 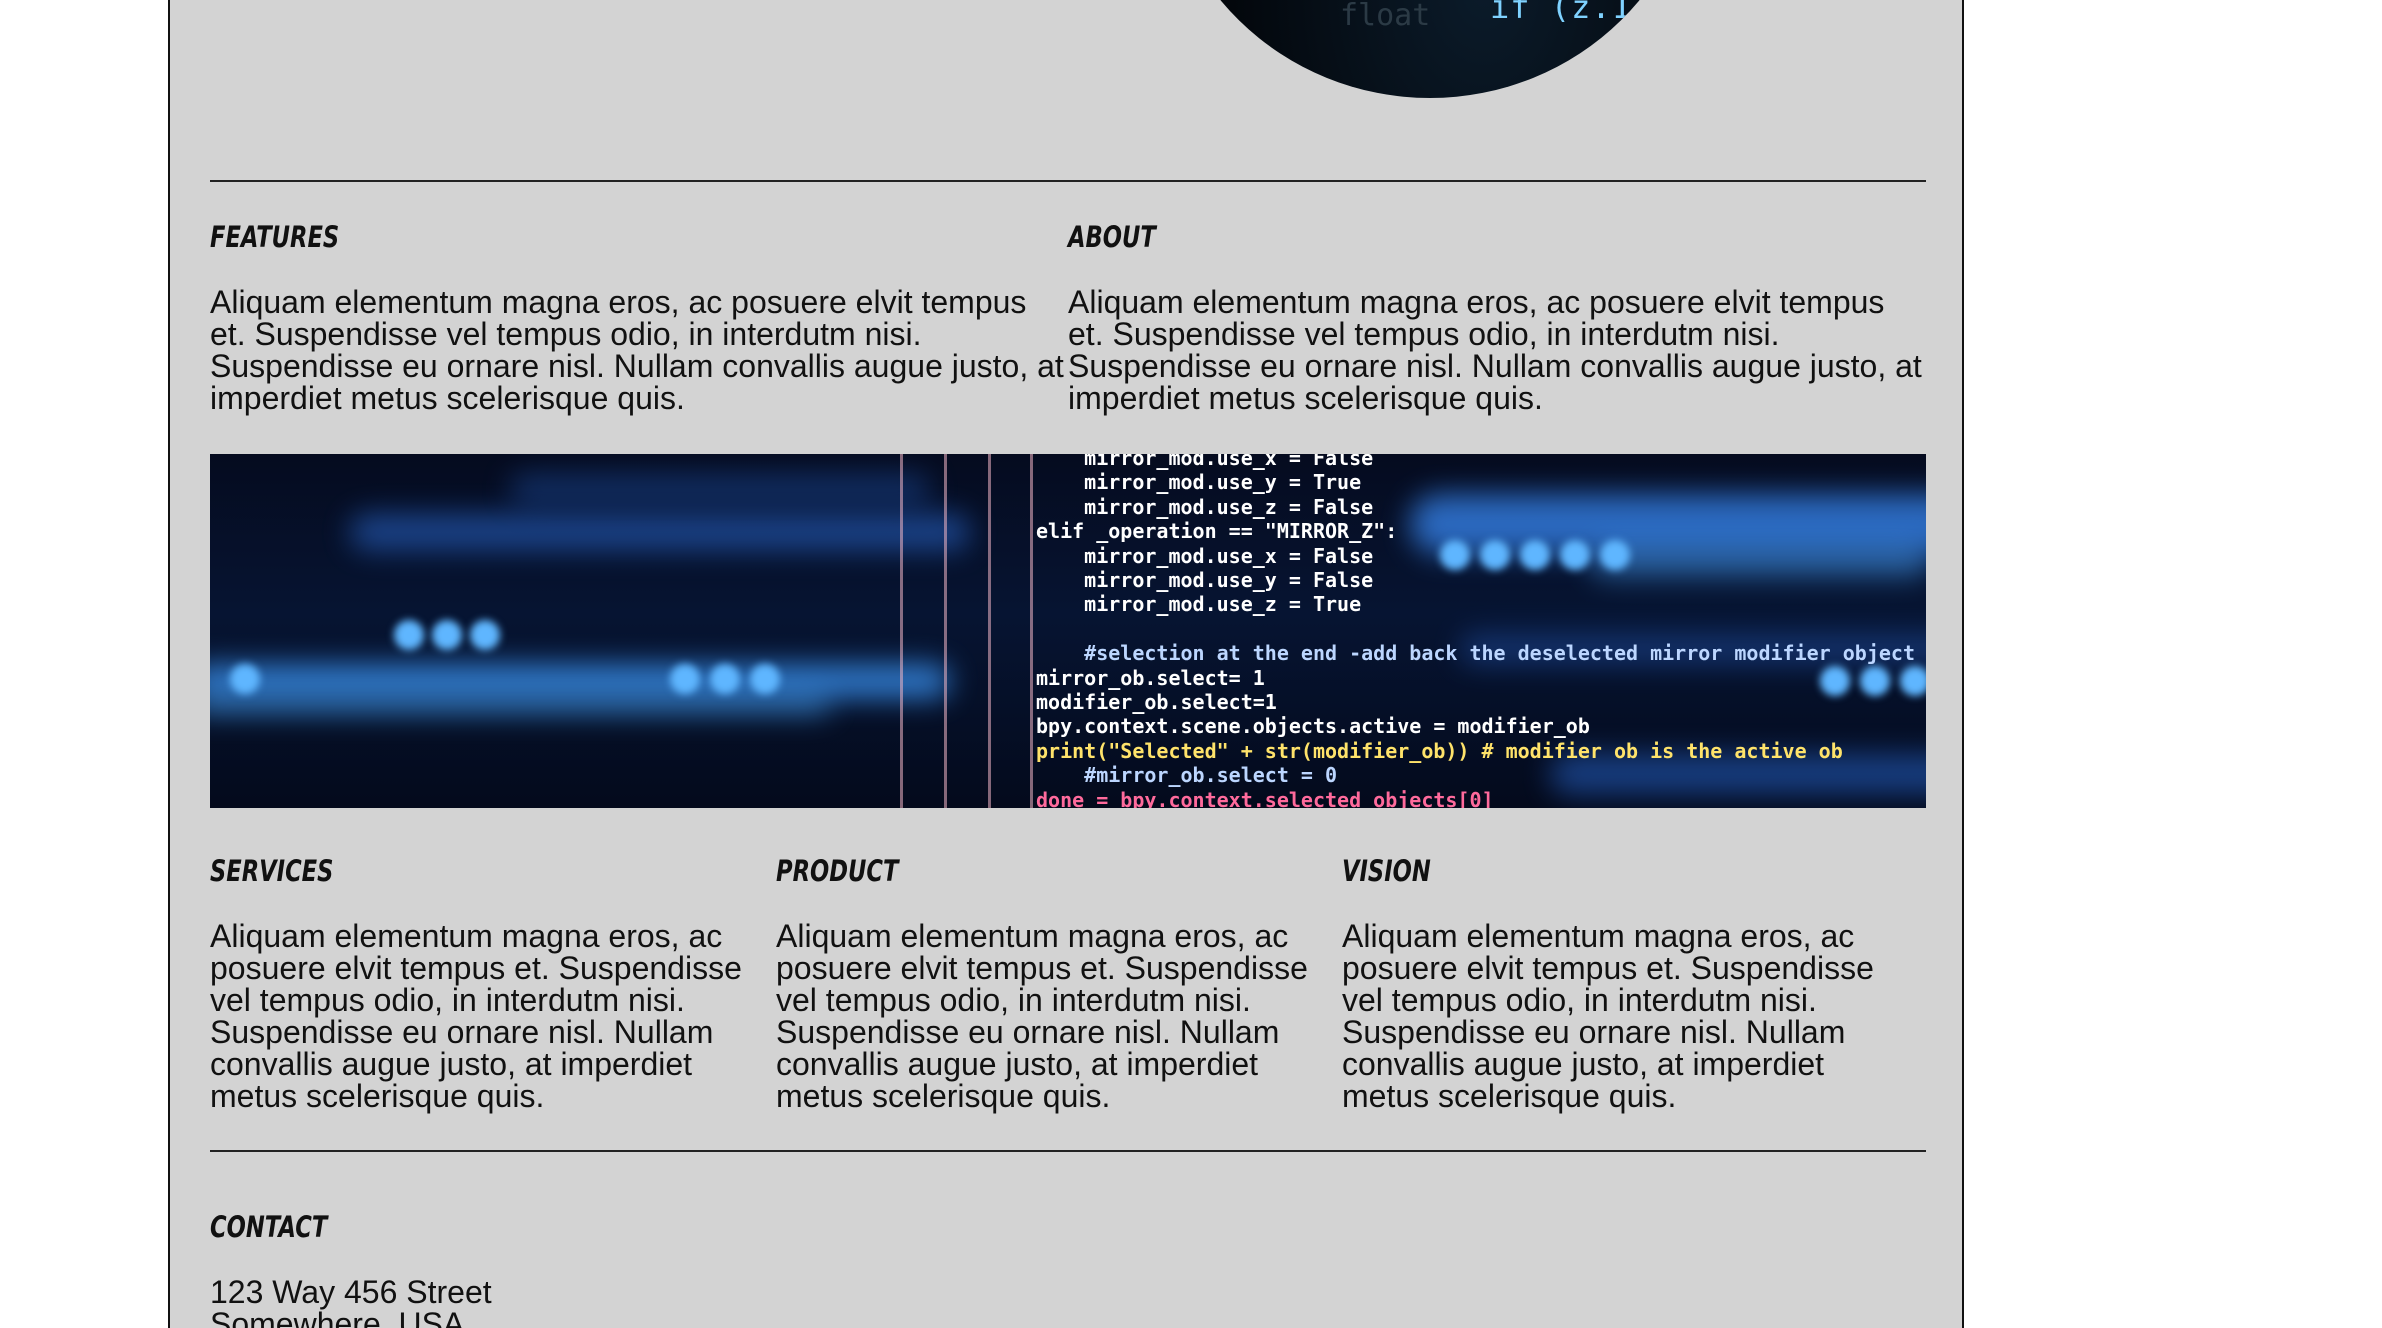 I want to click on features-heading: Features, so click(x=275, y=237).